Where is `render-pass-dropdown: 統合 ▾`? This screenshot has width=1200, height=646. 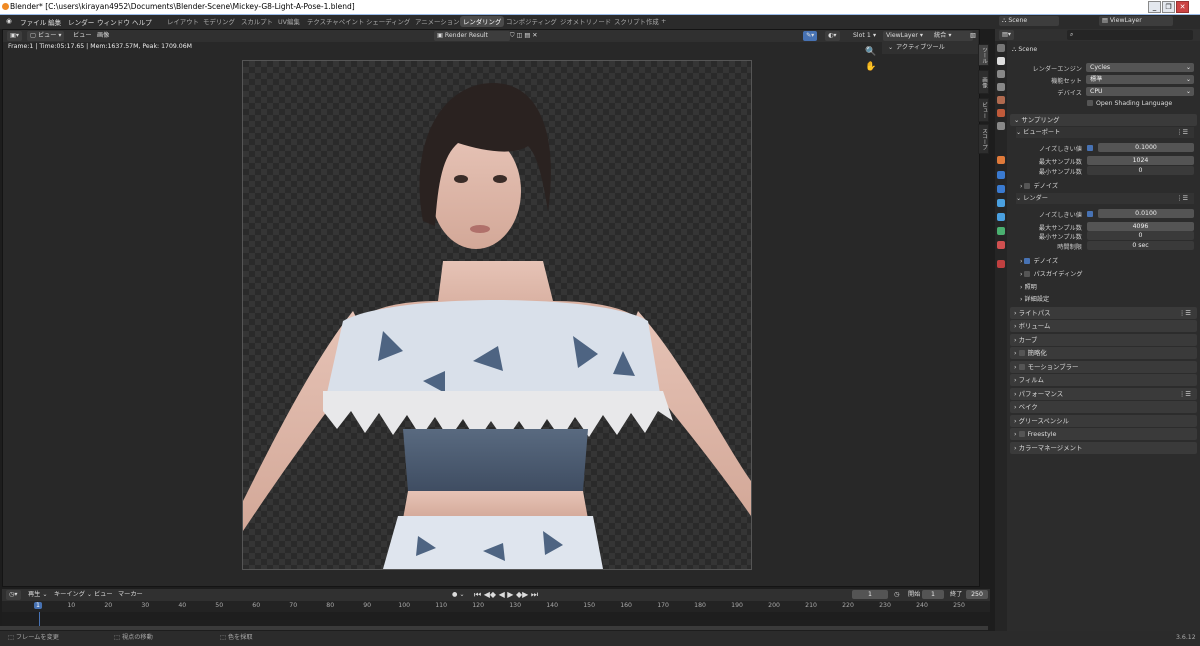
render-pass-dropdown: 統合 ▾ is located at coordinates (952, 36).